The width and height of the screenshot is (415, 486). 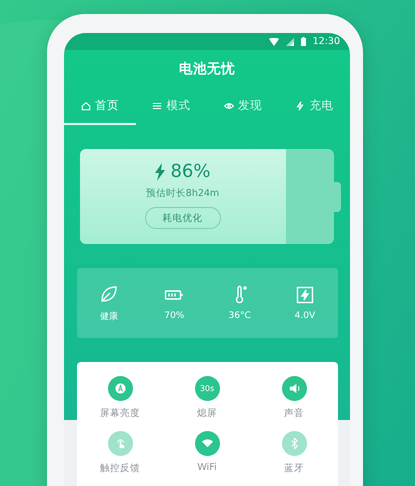 I want to click on status-time: 12:30, so click(x=326, y=41).